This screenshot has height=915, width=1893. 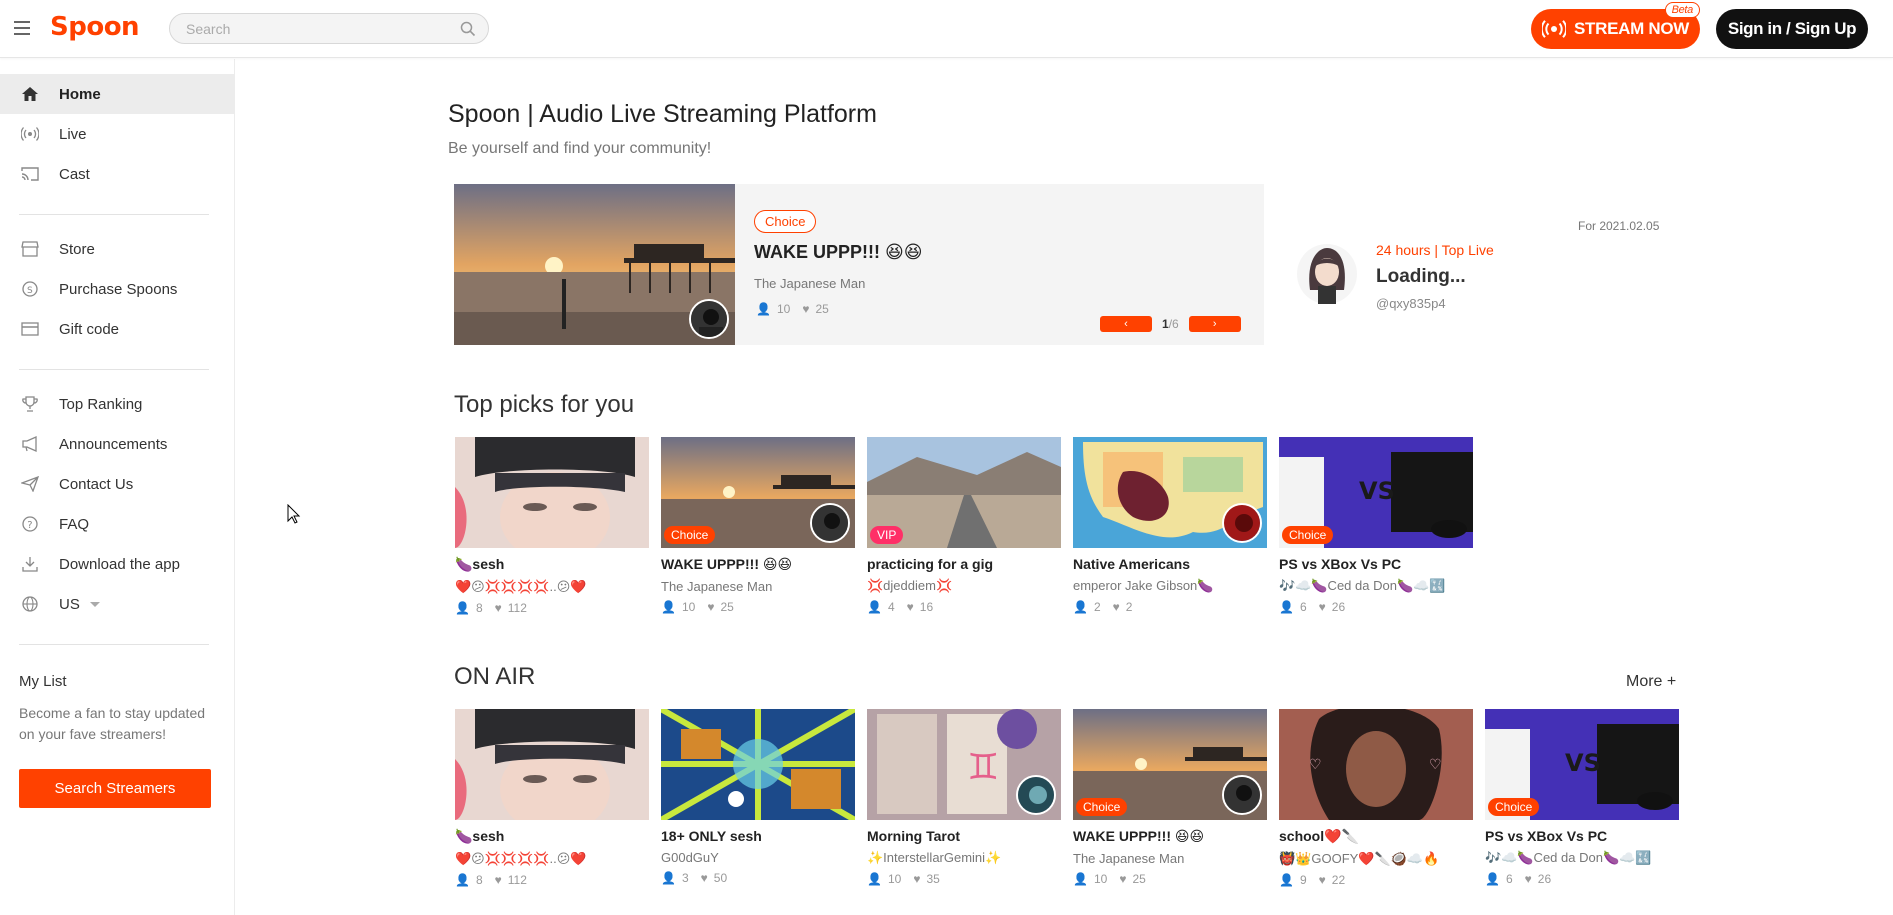 I want to click on stream-thumbnail: ♊, so click(x=964, y=764).